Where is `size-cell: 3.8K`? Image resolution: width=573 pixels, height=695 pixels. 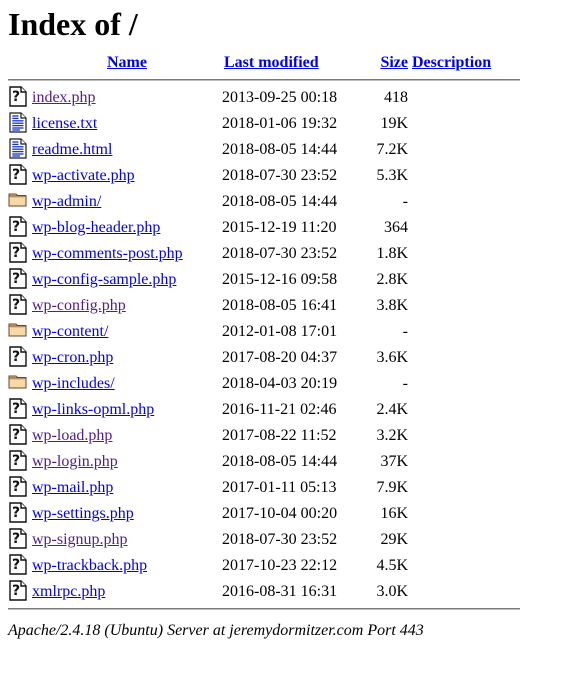 size-cell: 3.8K is located at coordinates (392, 305).